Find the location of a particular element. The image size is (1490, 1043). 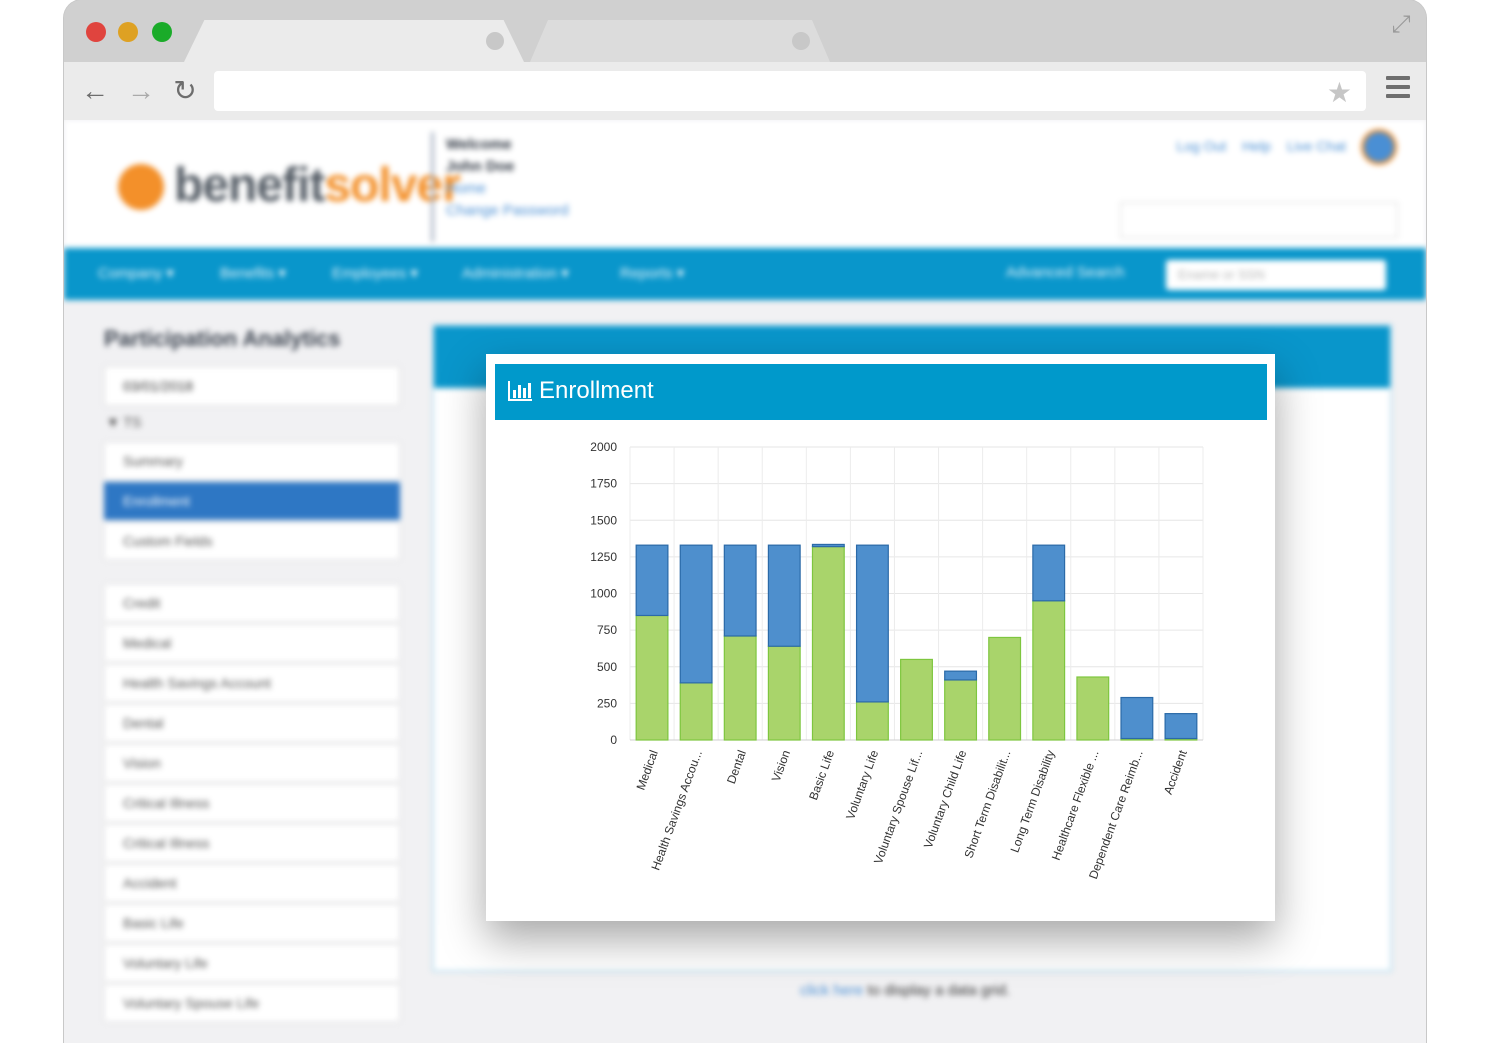

y-tick-label: 2000 is located at coordinates (603, 447).